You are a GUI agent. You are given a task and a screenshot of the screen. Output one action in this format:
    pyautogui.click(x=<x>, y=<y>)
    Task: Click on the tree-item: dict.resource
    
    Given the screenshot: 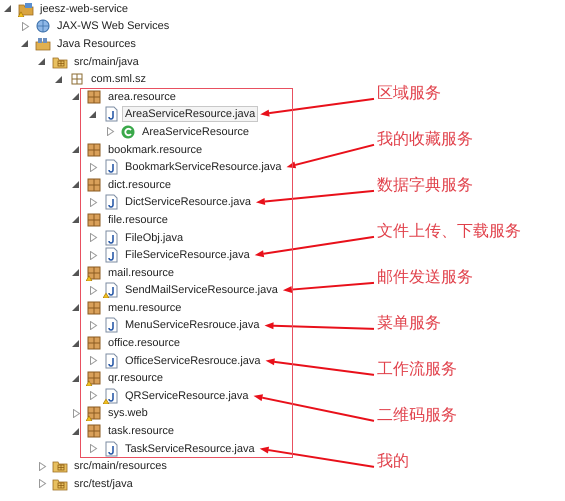 What is the action you would take?
    pyautogui.click(x=139, y=184)
    